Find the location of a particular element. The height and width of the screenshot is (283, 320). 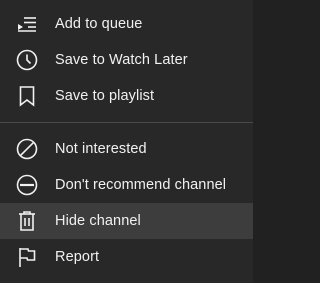

menu-item-not-interested: Not interested is located at coordinates (126, 149).